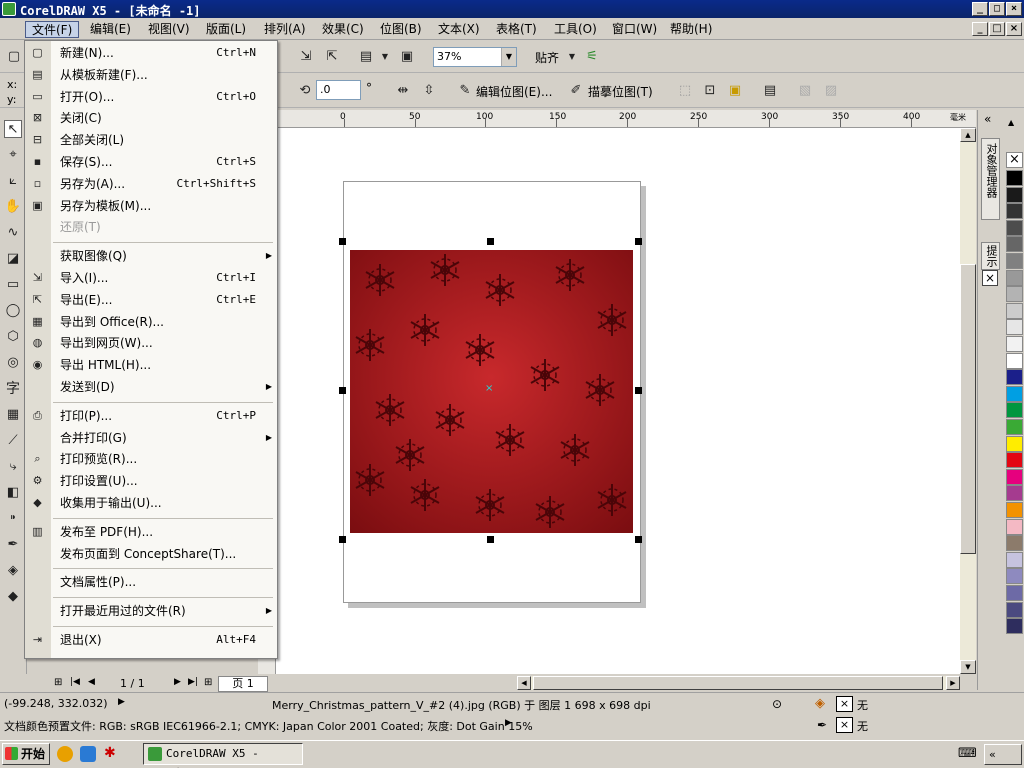 The image size is (1024, 768). Describe the element at coordinates (967, 753) in the screenshot. I see `keyboard-icon: ⌨` at that location.